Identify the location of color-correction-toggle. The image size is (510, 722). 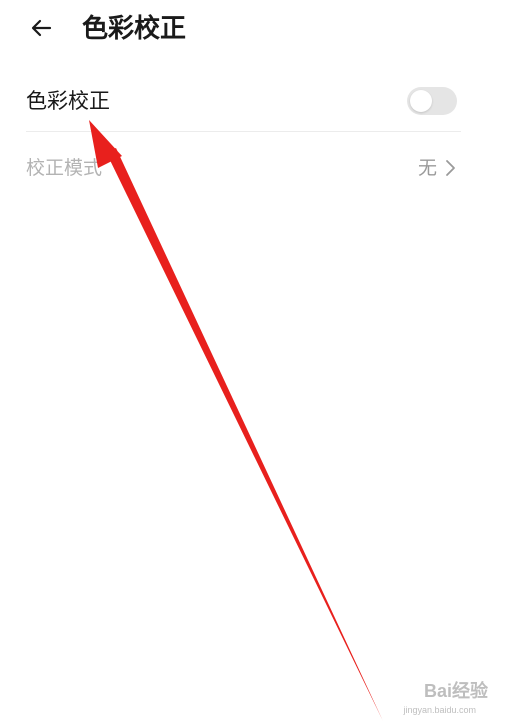
(432, 101).